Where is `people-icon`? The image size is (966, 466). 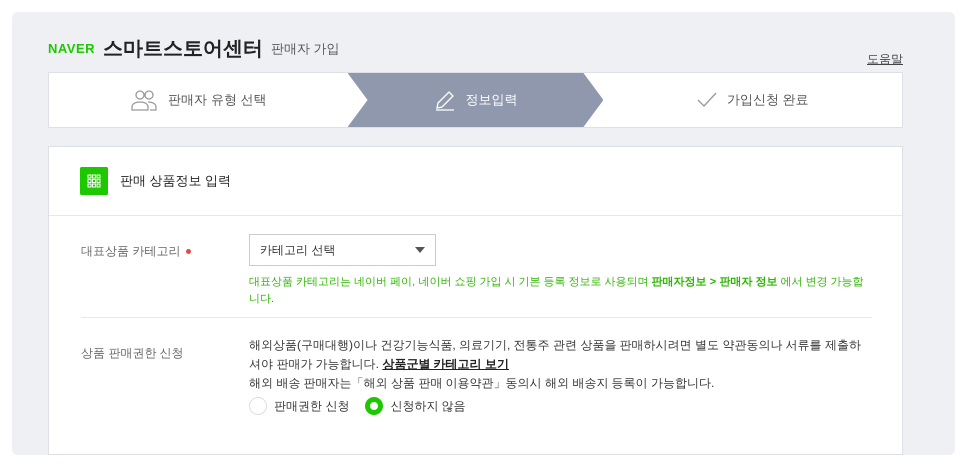
people-icon is located at coordinates (144, 100).